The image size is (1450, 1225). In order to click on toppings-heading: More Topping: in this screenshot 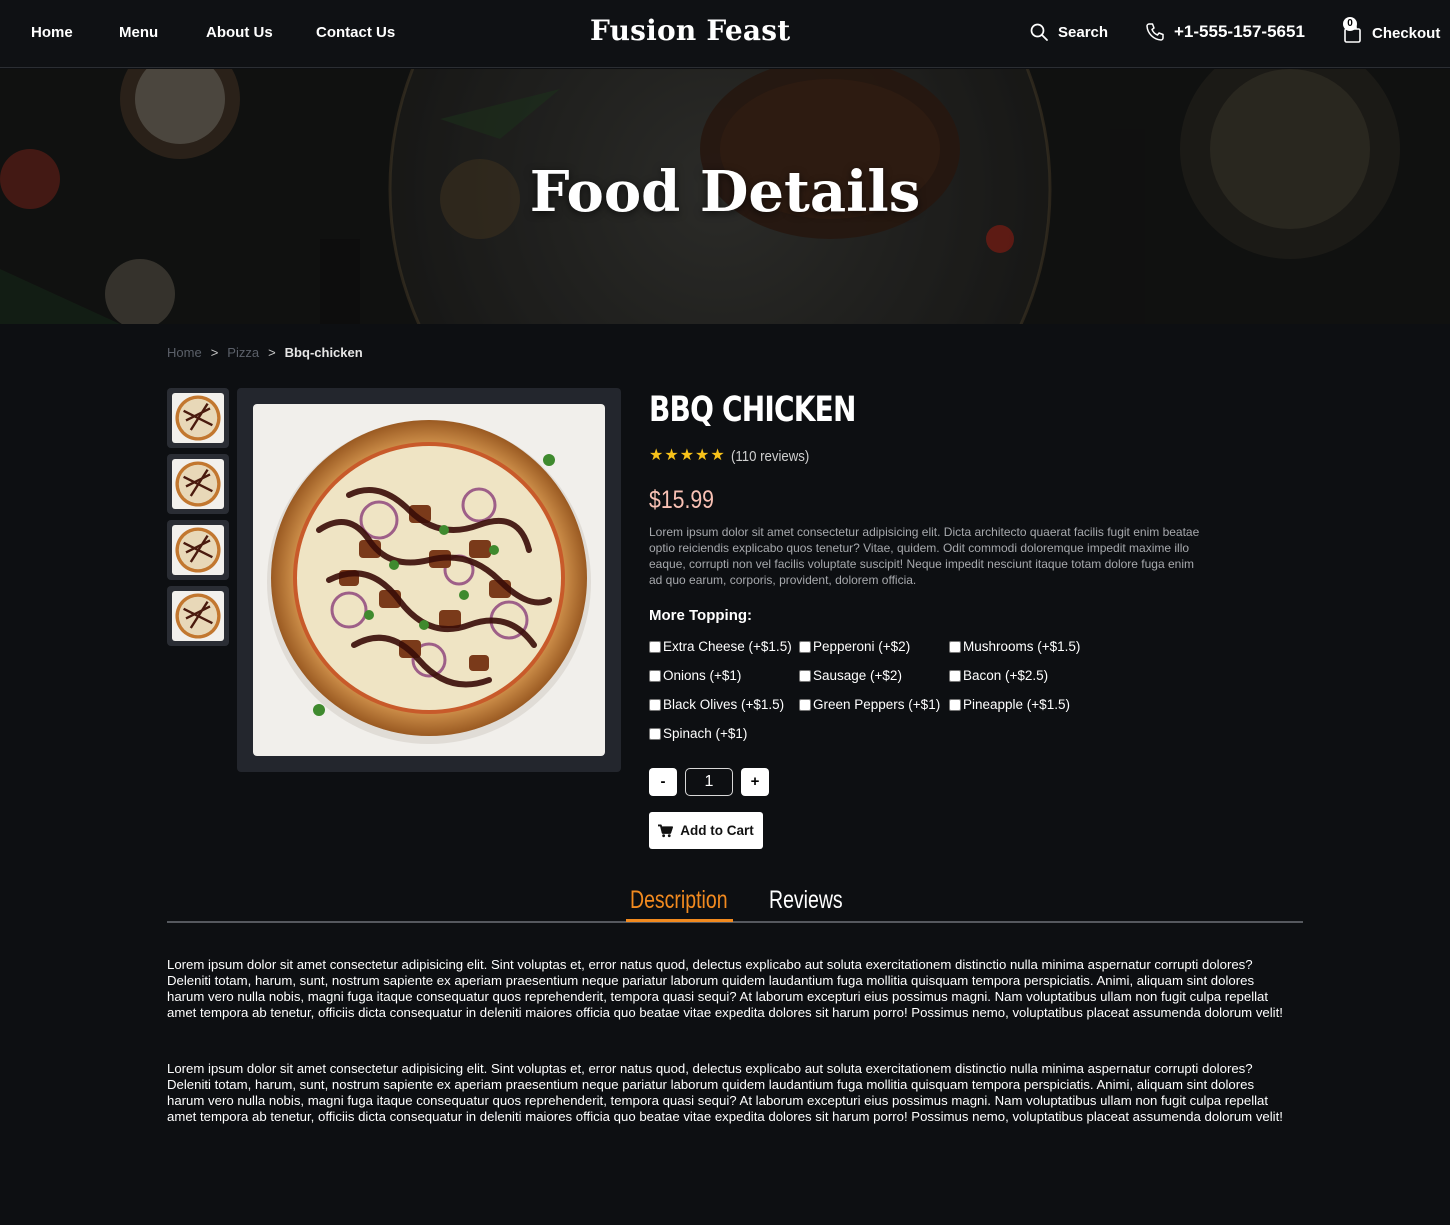, I will do `click(701, 615)`.